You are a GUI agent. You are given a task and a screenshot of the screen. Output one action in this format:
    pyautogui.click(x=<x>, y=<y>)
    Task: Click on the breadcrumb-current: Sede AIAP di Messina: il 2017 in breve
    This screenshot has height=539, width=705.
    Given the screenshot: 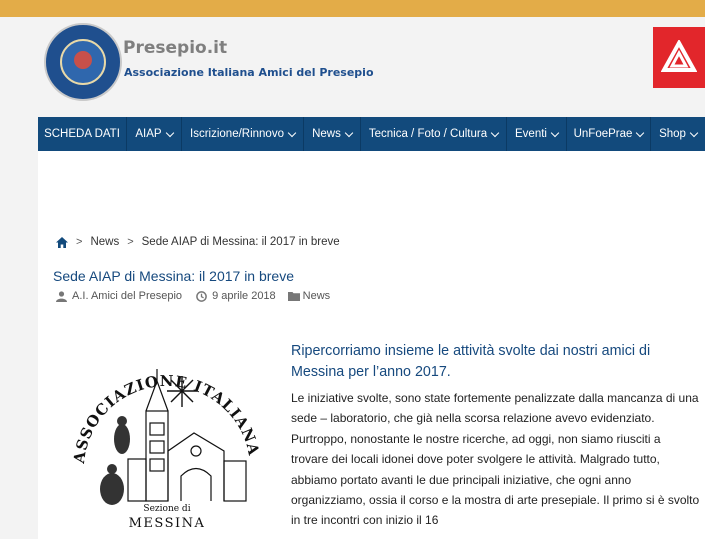 What is the action you would take?
    pyautogui.click(x=240, y=242)
    